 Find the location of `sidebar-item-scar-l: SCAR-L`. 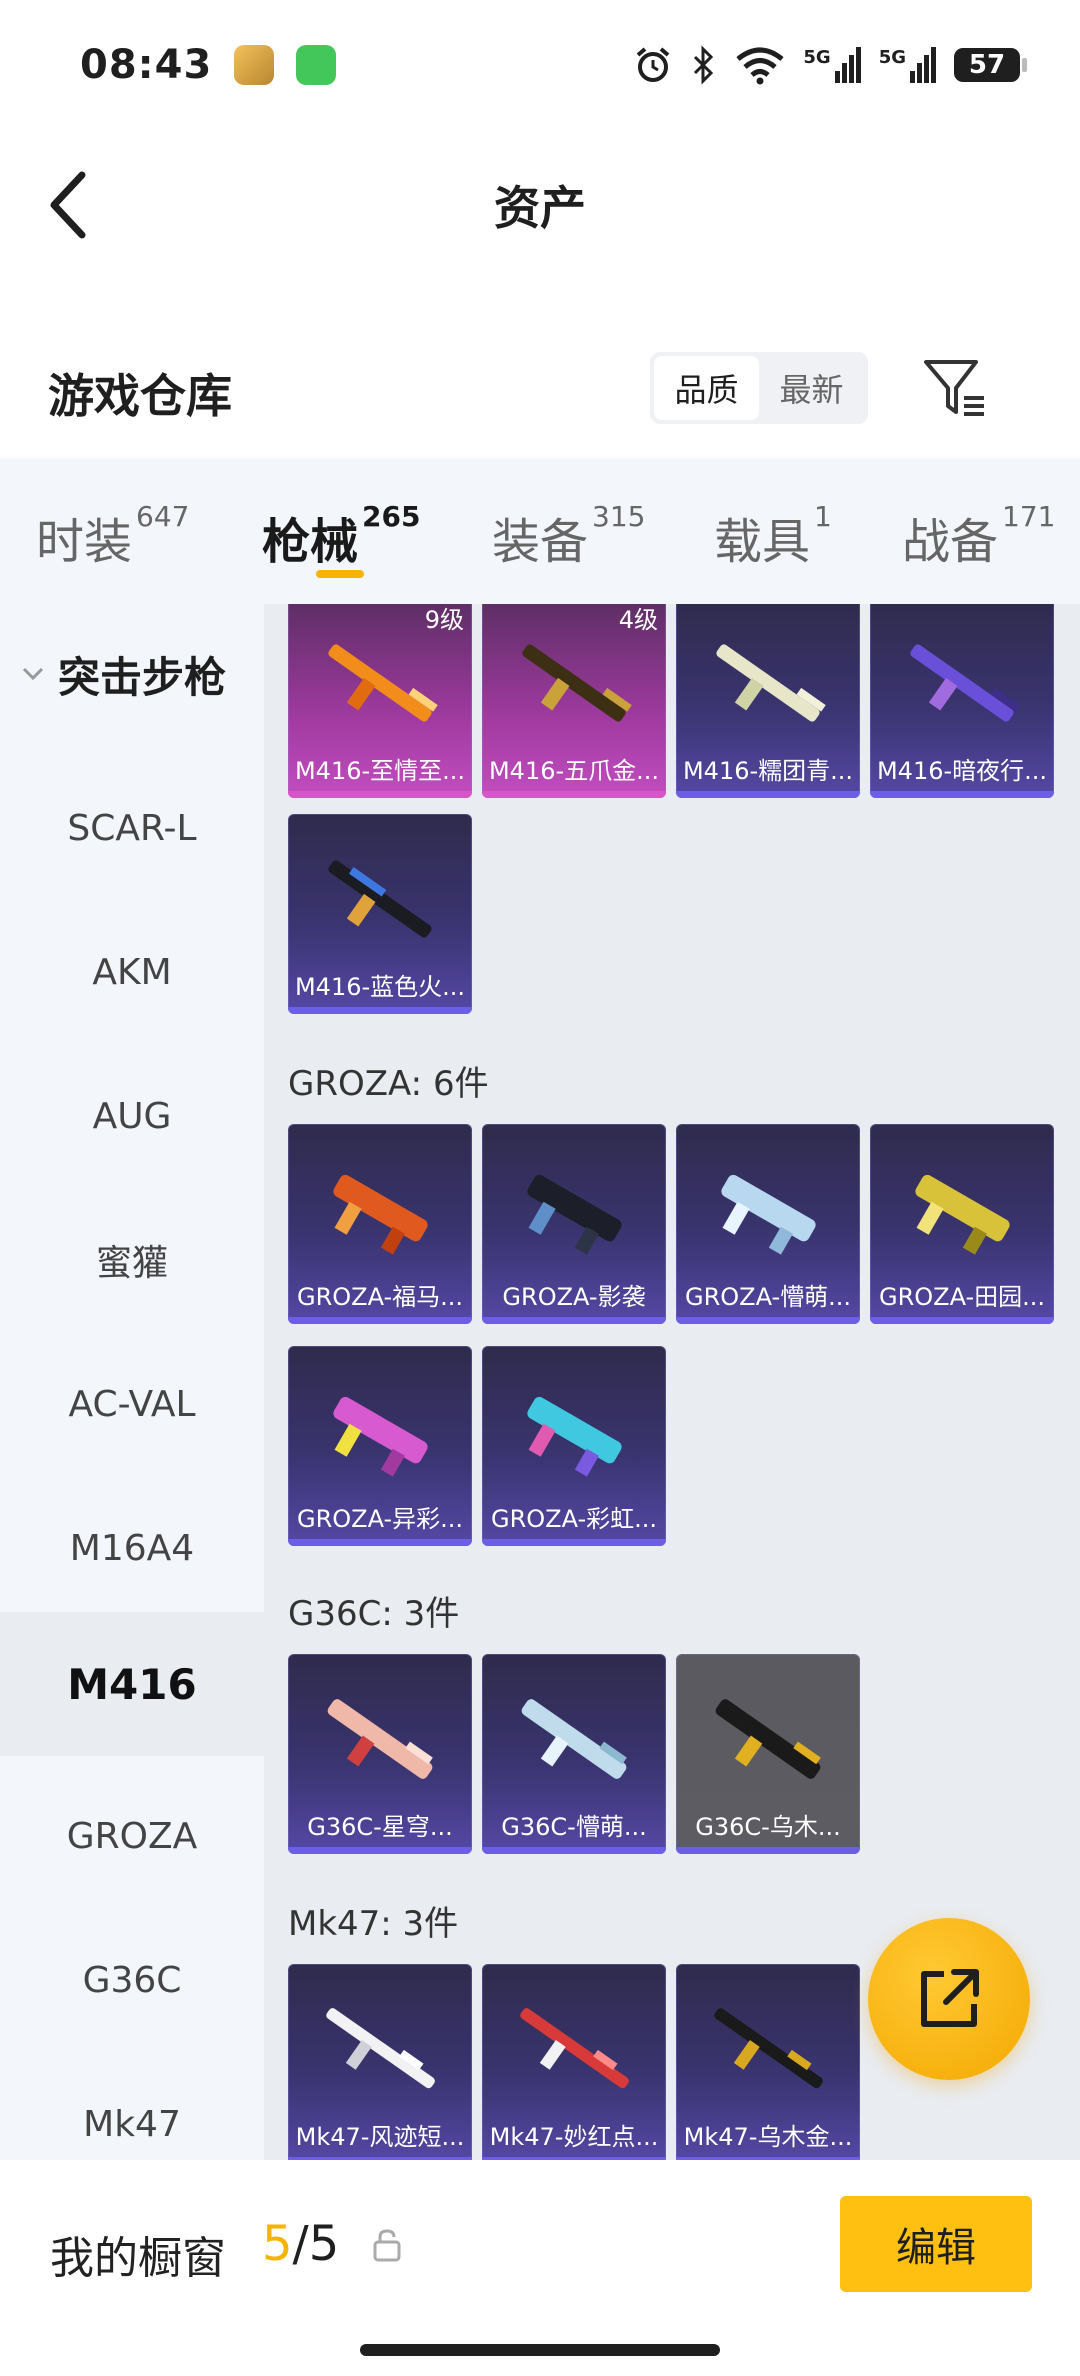

sidebar-item-scar-l: SCAR-L is located at coordinates (132, 828).